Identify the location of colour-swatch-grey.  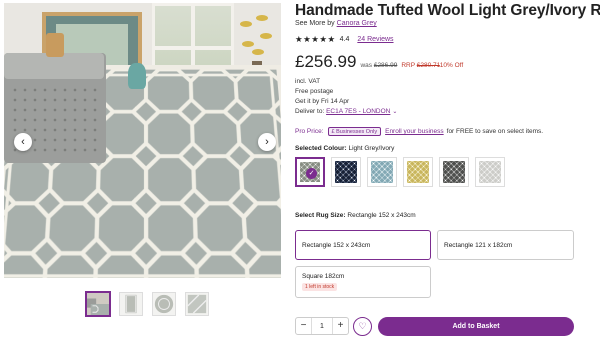
(454, 172).